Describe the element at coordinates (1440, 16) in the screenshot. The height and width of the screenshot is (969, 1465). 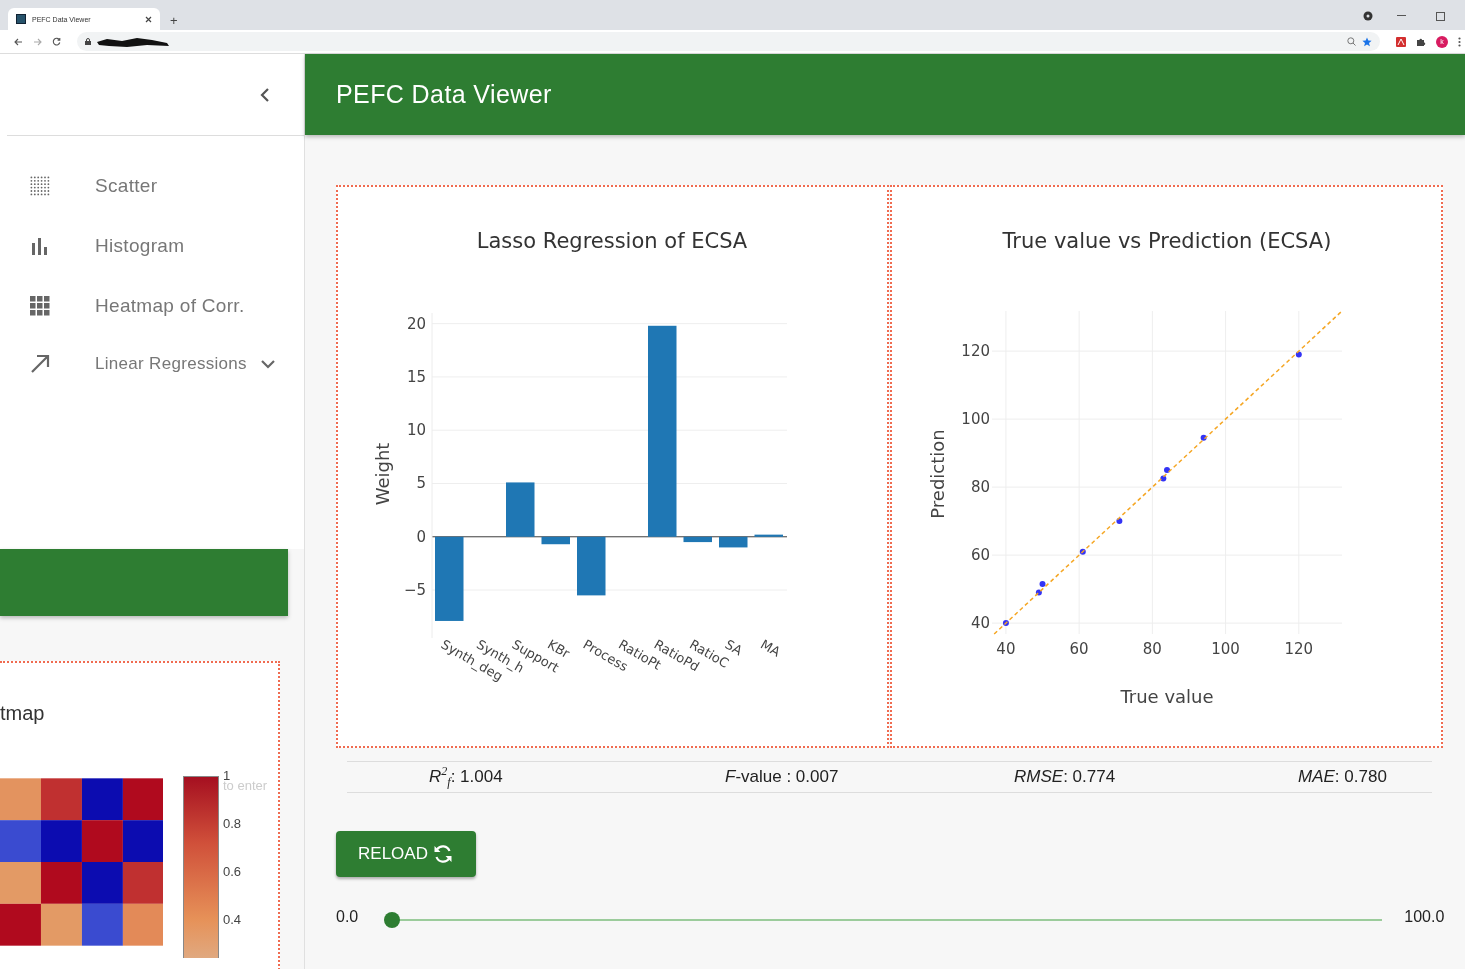
I see `maximize-icon` at that location.